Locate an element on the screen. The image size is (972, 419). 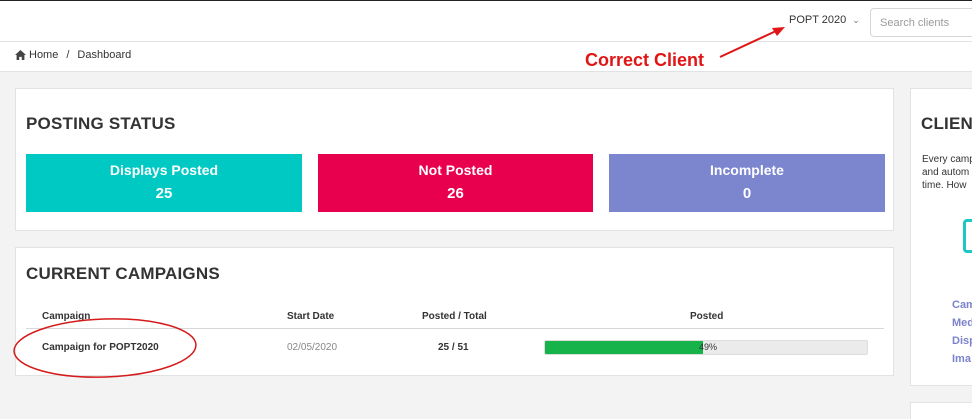
link-displays: Disp is located at coordinates (962, 341).